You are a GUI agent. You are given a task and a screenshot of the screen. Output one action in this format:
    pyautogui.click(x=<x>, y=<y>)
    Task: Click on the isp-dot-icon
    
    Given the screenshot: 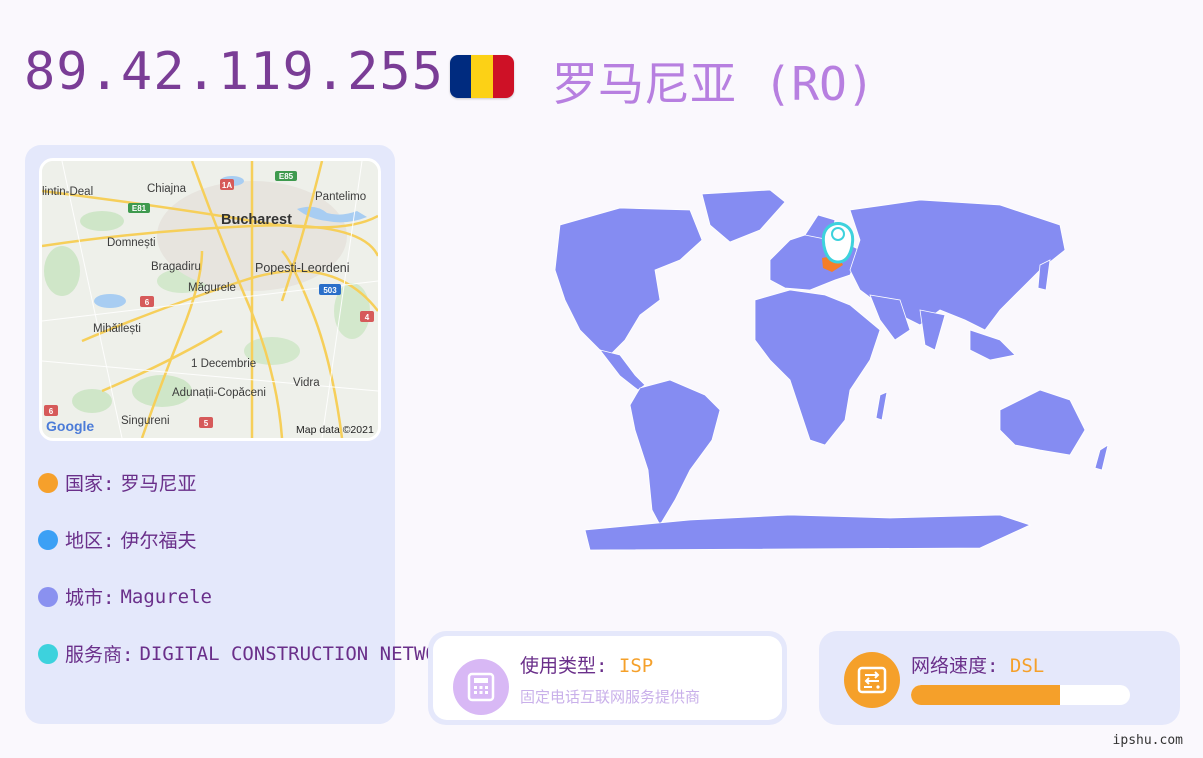 What is the action you would take?
    pyautogui.click(x=48, y=653)
    